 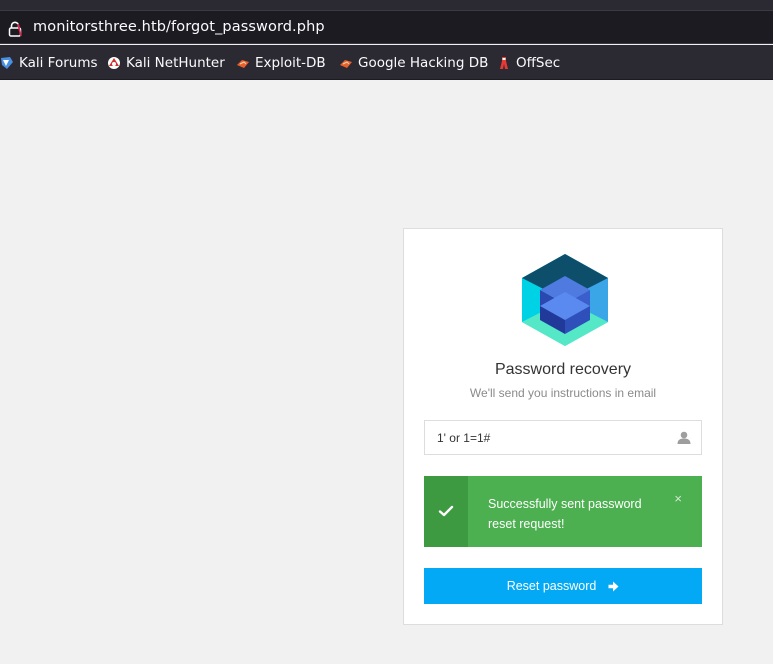 I want to click on ghdb-icon, so click(x=346, y=63).